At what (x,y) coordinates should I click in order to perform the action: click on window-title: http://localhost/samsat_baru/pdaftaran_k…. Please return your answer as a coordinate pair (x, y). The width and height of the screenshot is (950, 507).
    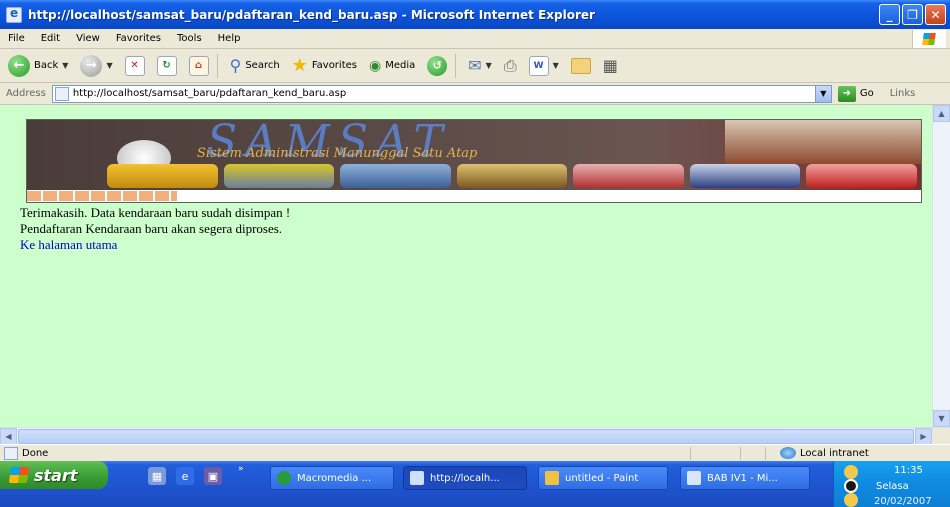
    Looking at the image, I should click on (311, 14).